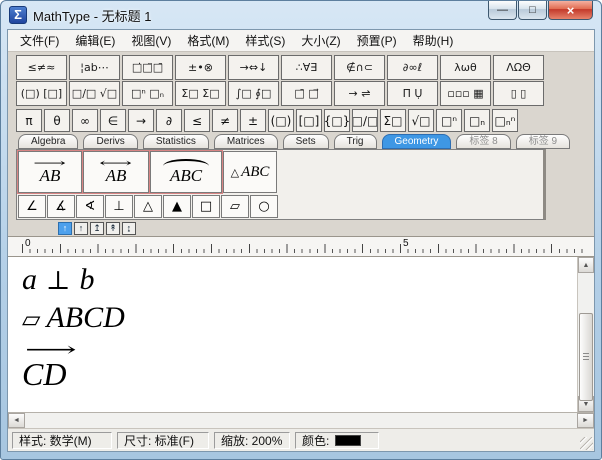 The image size is (602, 460). Describe the element at coordinates (412, 93) in the screenshot. I see `template-palette-button: Π̈ Ụ` at that location.